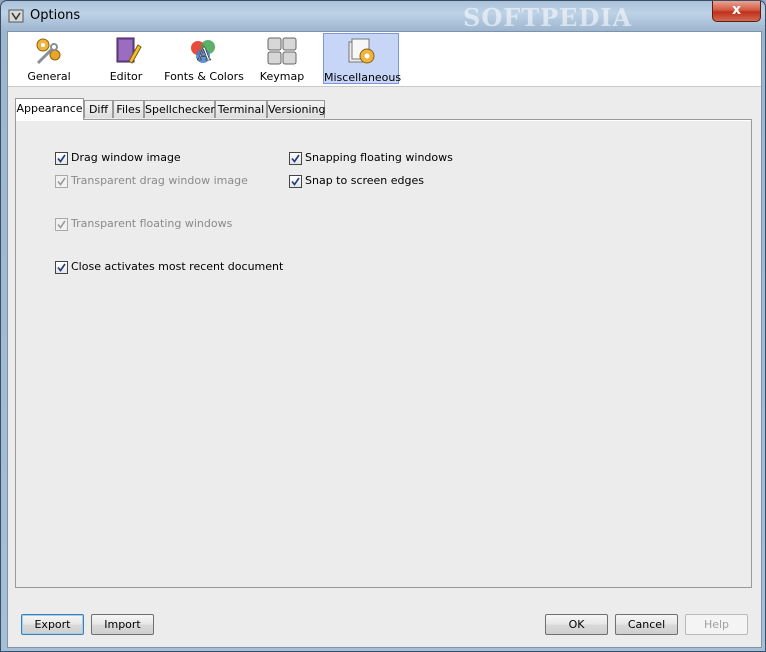 Image resolution: width=766 pixels, height=652 pixels. Describe the element at coordinates (383, 16) in the screenshot. I see `title-bar: Options SOFTPEDIA x` at that location.